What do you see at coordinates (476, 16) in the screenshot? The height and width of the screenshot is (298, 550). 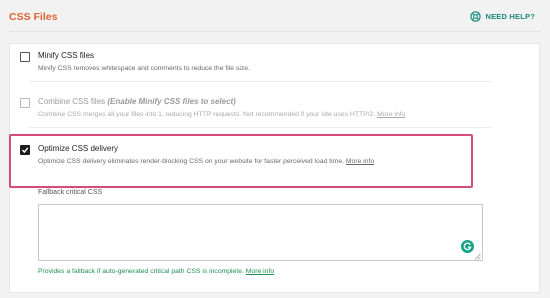 I see `lifebuoy-icon` at bounding box center [476, 16].